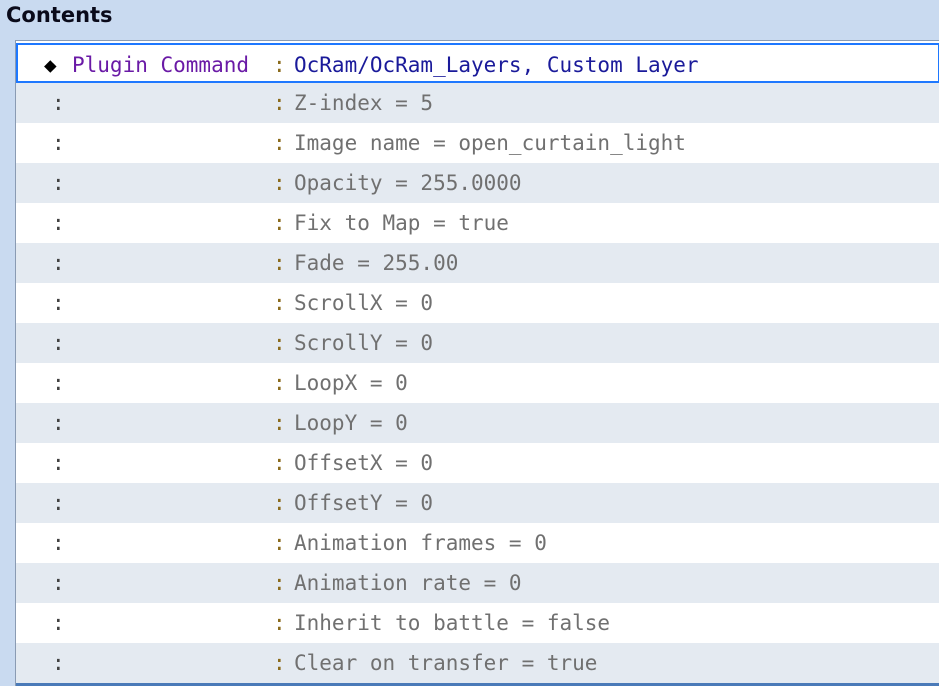 This screenshot has height=686, width=939. I want to click on parameter-row: :: Image name = open_curtain_light, so click(477, 143).